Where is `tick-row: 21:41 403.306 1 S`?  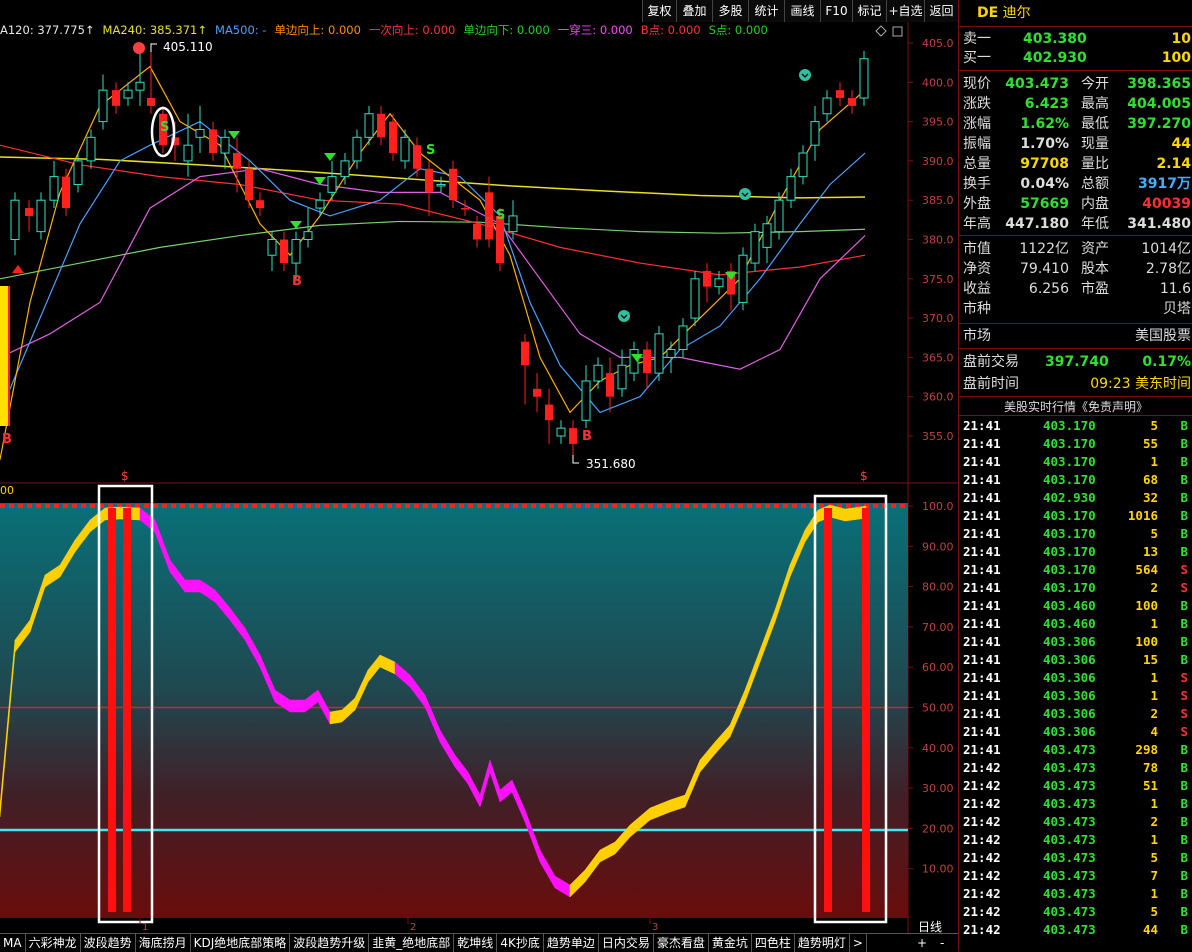
tick-row: 21:41 403.306 1 S is located at coordinates (1075, 696).